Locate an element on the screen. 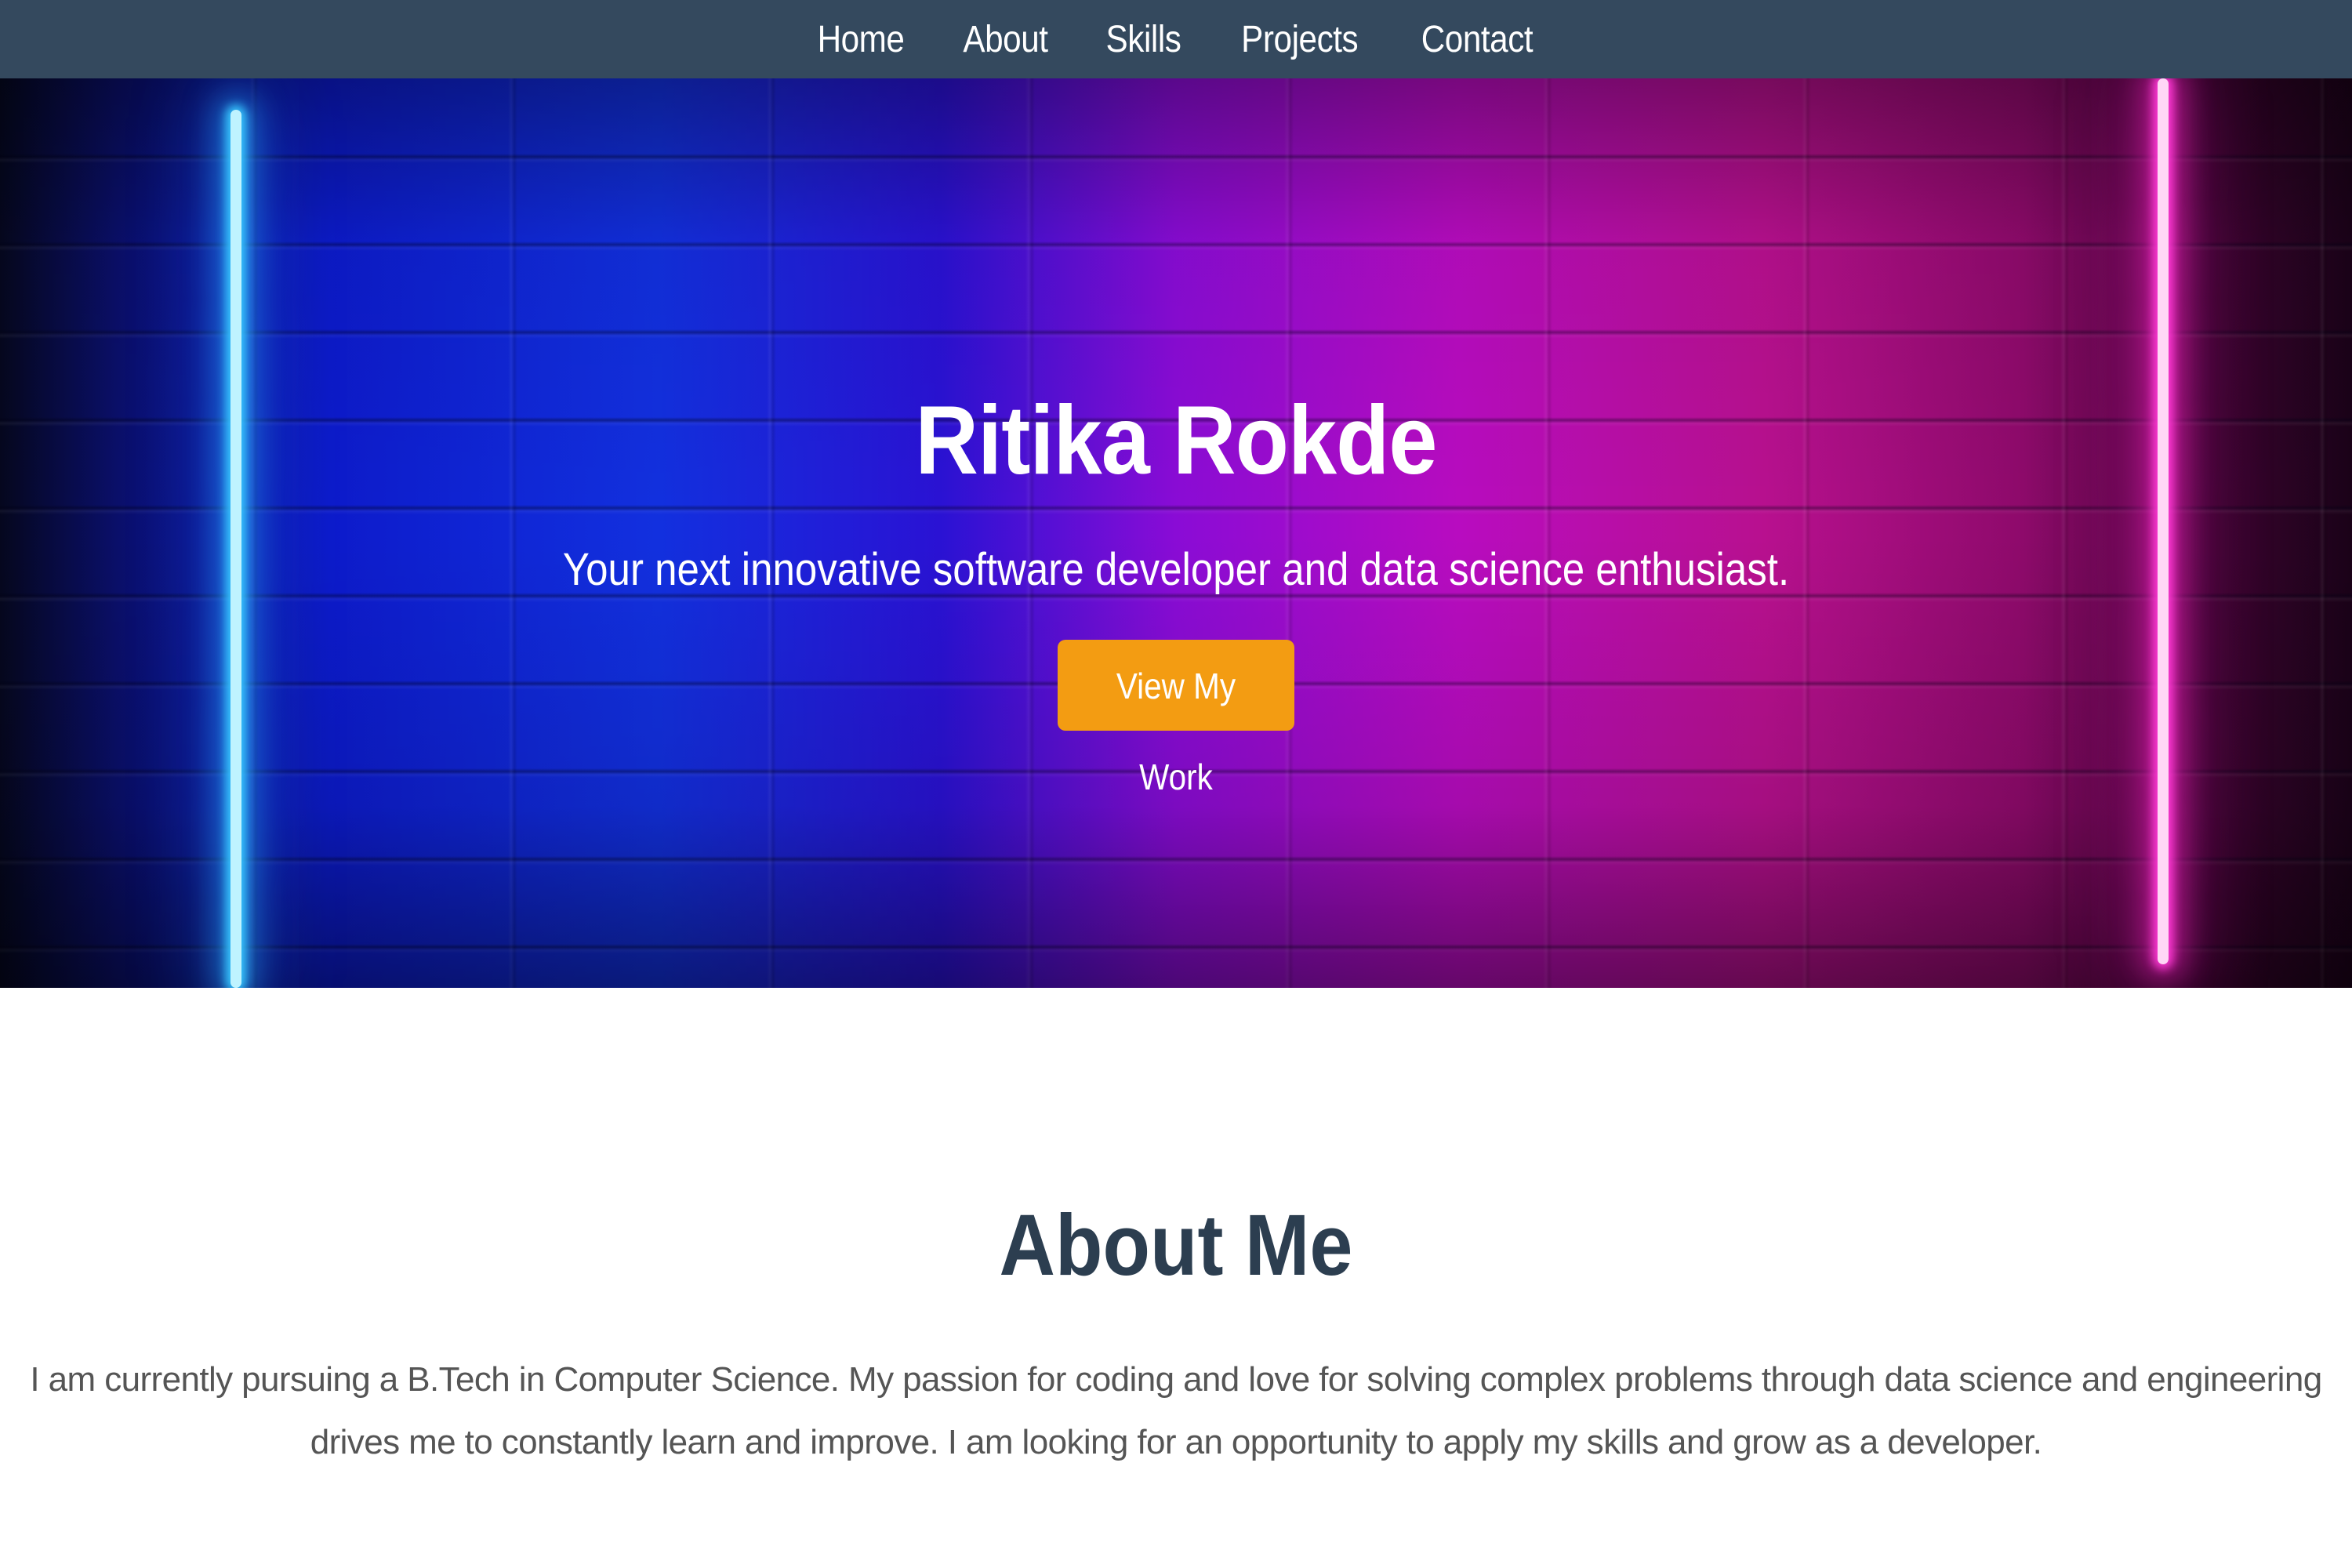 The height and width of the screenshot is (1568, 2352). nav-link-about: About is located at coordinates (1006, 39).